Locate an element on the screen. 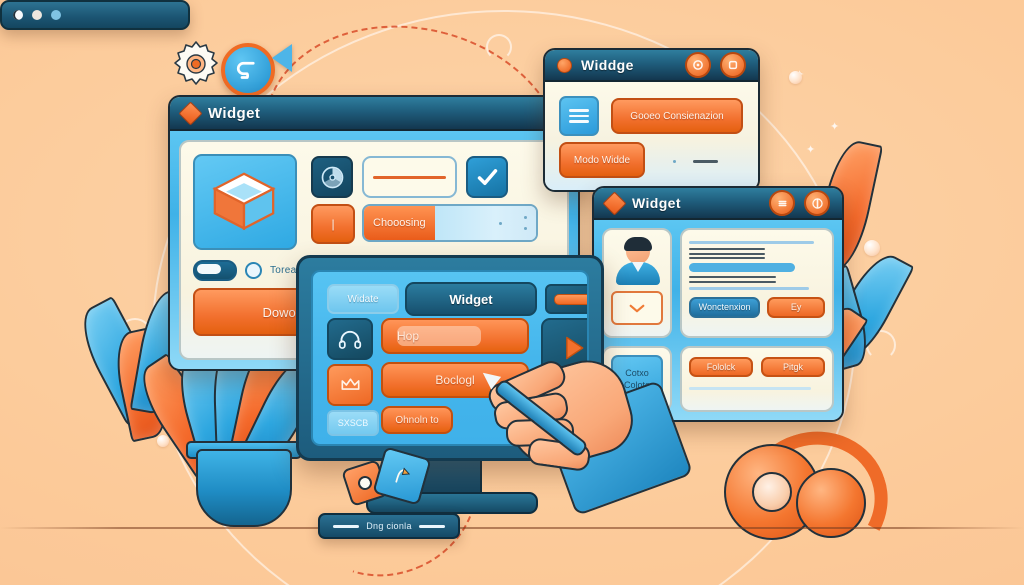 This screenshot has width=1024, height=585. isometric-cube-icon is located at coordinates (244, 202).